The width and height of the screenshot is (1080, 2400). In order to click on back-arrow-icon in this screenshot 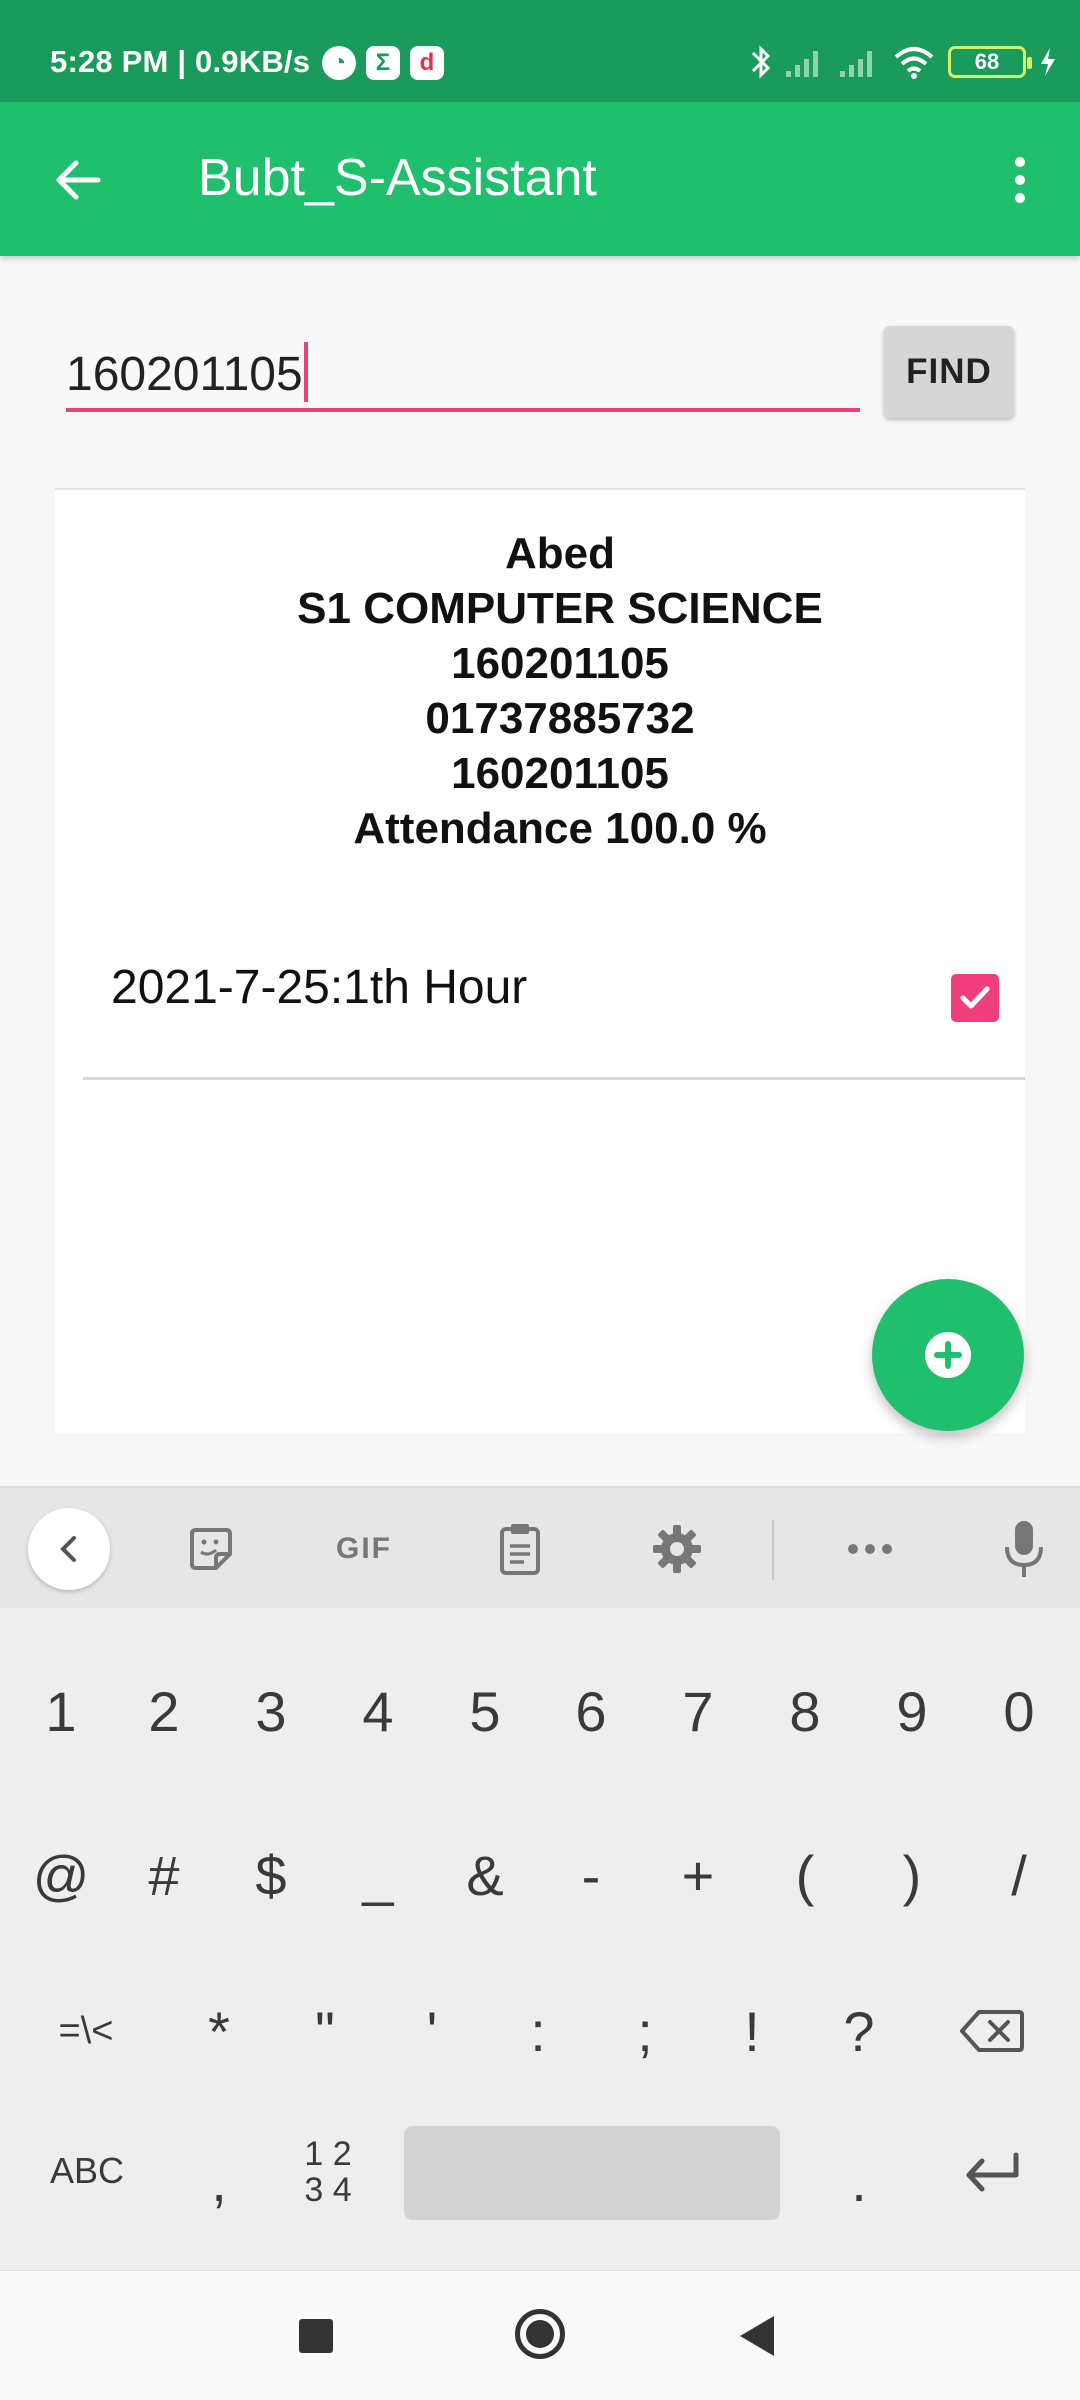, I will do `click(78, 180)`.